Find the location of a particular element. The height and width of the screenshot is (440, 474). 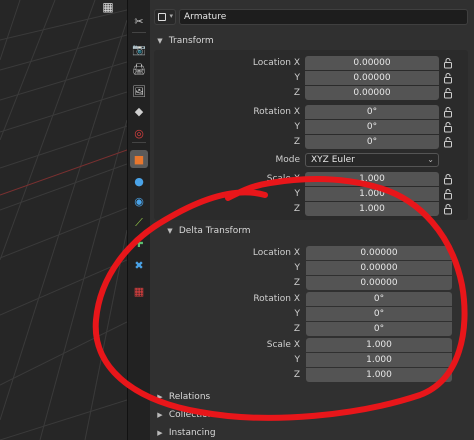

object-data-icon: ✚ is located at coordinates (139, 243).